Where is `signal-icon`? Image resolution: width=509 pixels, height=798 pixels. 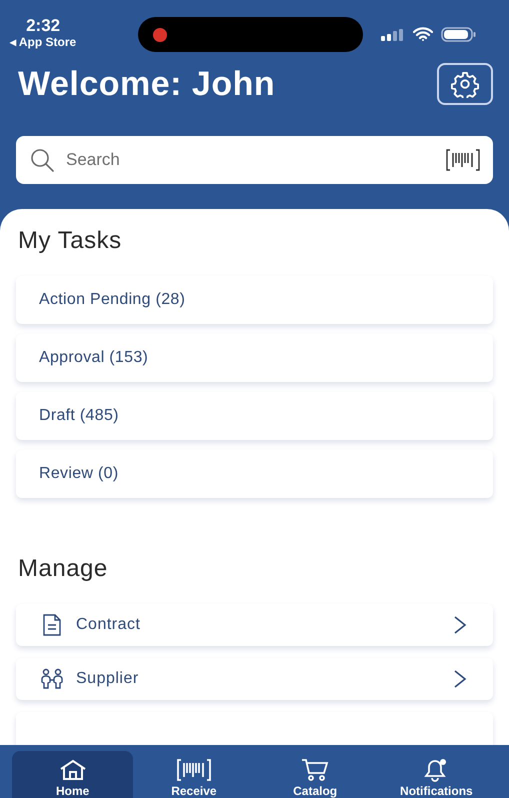 signal-icon is located at coordinates (393, 35).